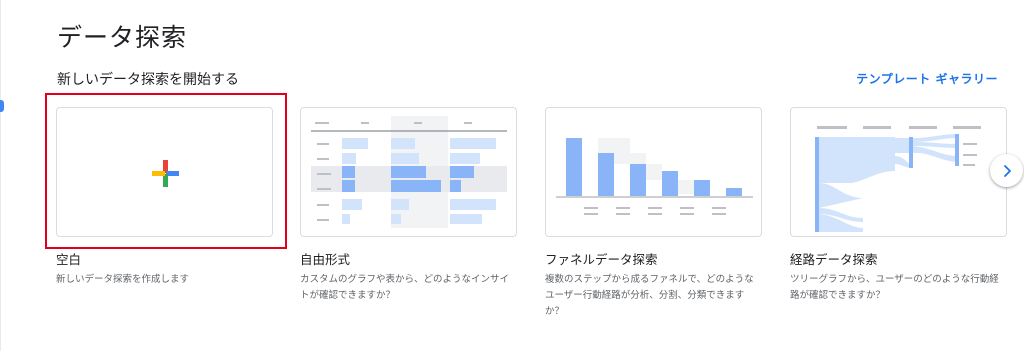  What do you see at coordinates (927, 78) in the screenshot?
I see `template-gallery-link: テンプレート ギャラリー` at bounding box center [927, 78].